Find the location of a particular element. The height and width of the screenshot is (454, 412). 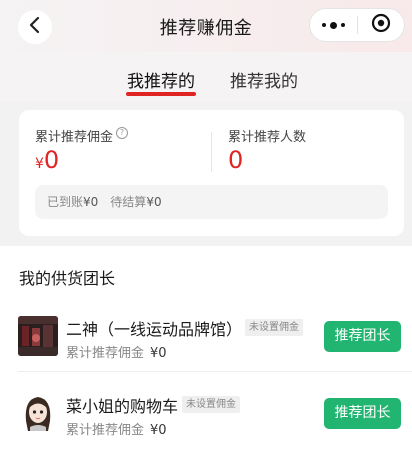

section-title: 我的供货团长 is located at coordinates (67, 278).